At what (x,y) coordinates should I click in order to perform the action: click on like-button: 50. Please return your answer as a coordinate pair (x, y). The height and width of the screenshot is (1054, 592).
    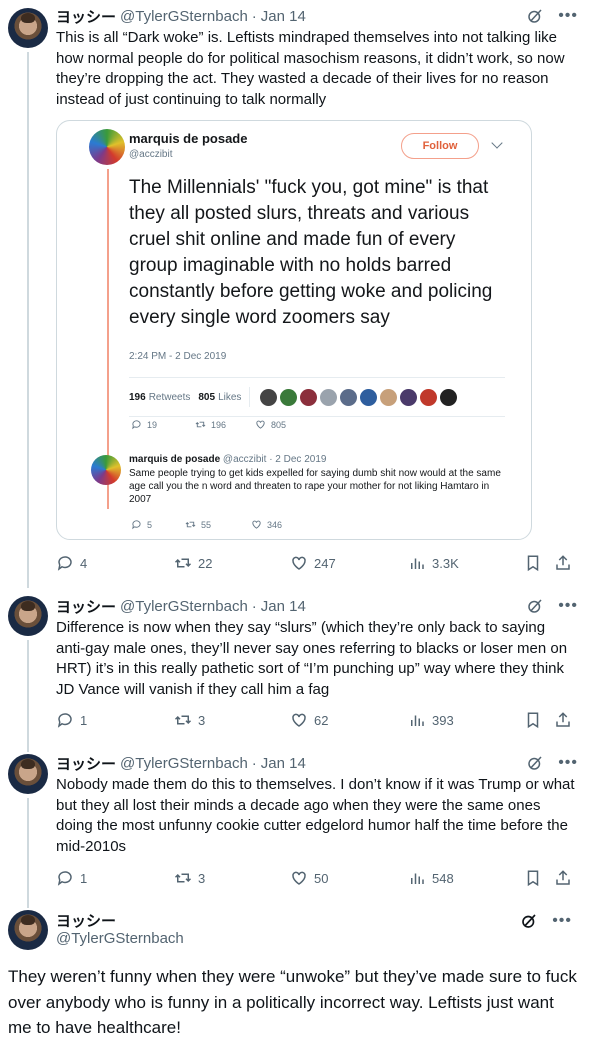
    Looking at the image, I should click on (309, 878).